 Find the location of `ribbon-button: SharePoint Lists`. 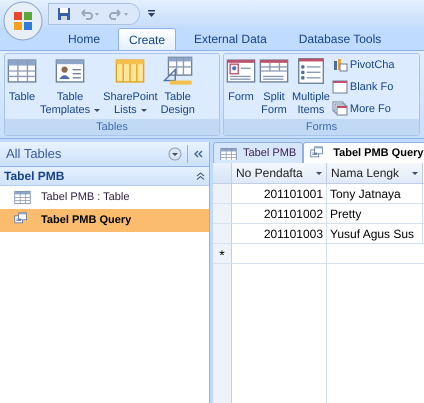

ribbon-button: SharePoint Lists is located at coordinates (130, 86).